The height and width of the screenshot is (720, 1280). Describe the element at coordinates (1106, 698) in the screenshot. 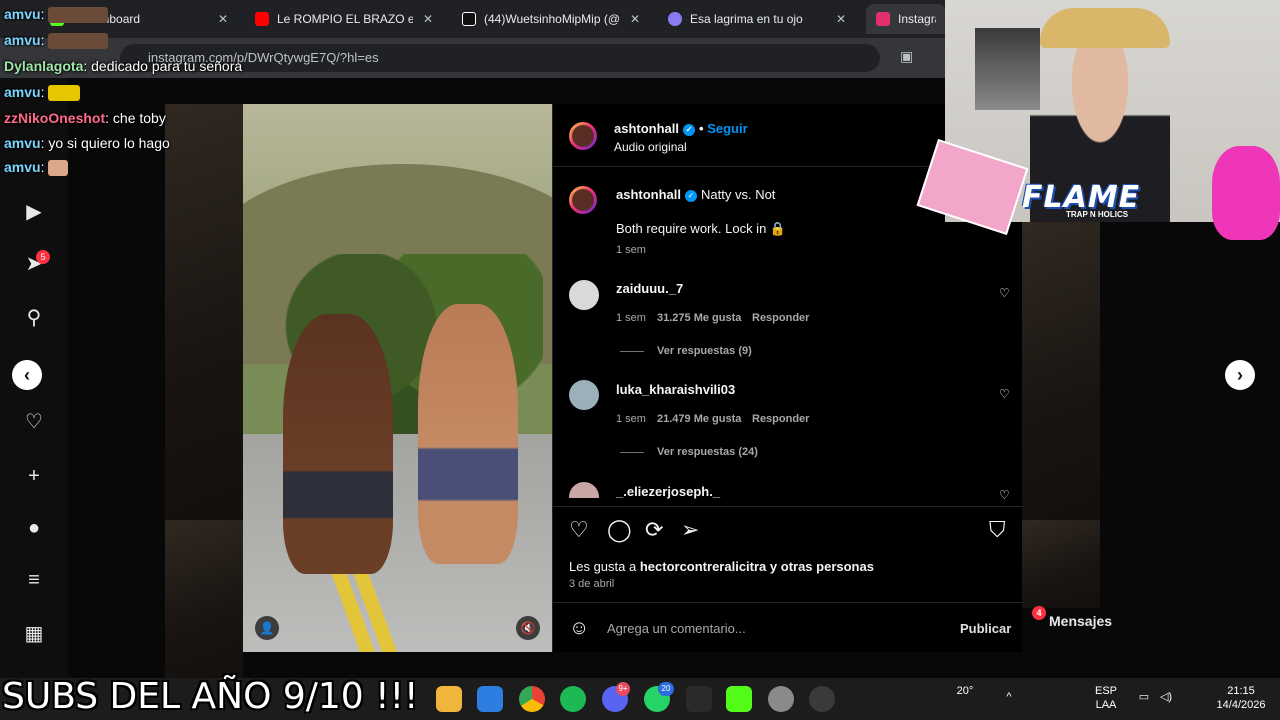

I see `language-indicator: ESP LAA` at that location.